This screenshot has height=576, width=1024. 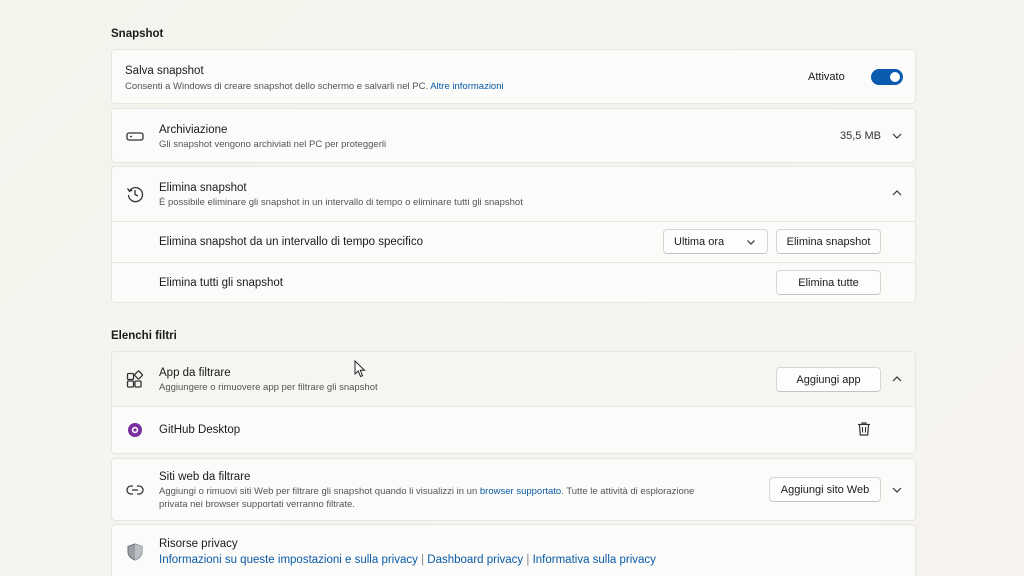 What do you see at coordinates (594, 560) in the screenshot?
I see `privacy-statement-link: Informativa sulla privacy` at bounding box center [594, 560].